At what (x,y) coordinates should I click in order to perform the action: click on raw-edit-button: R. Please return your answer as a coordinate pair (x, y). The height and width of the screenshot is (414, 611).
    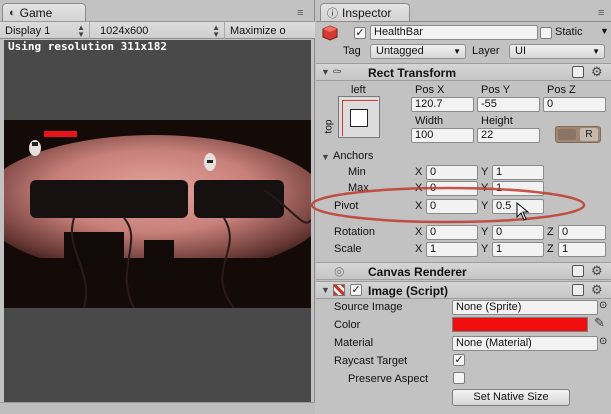
    Looking at the image, I should click on (589, 134).